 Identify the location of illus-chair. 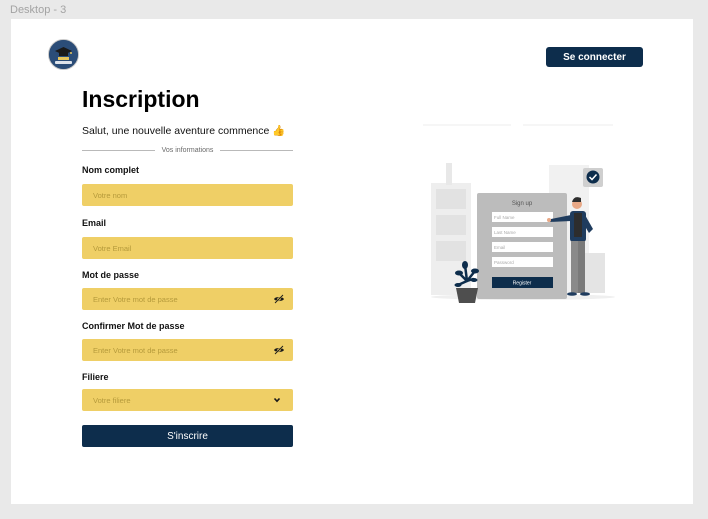
(594, 273).